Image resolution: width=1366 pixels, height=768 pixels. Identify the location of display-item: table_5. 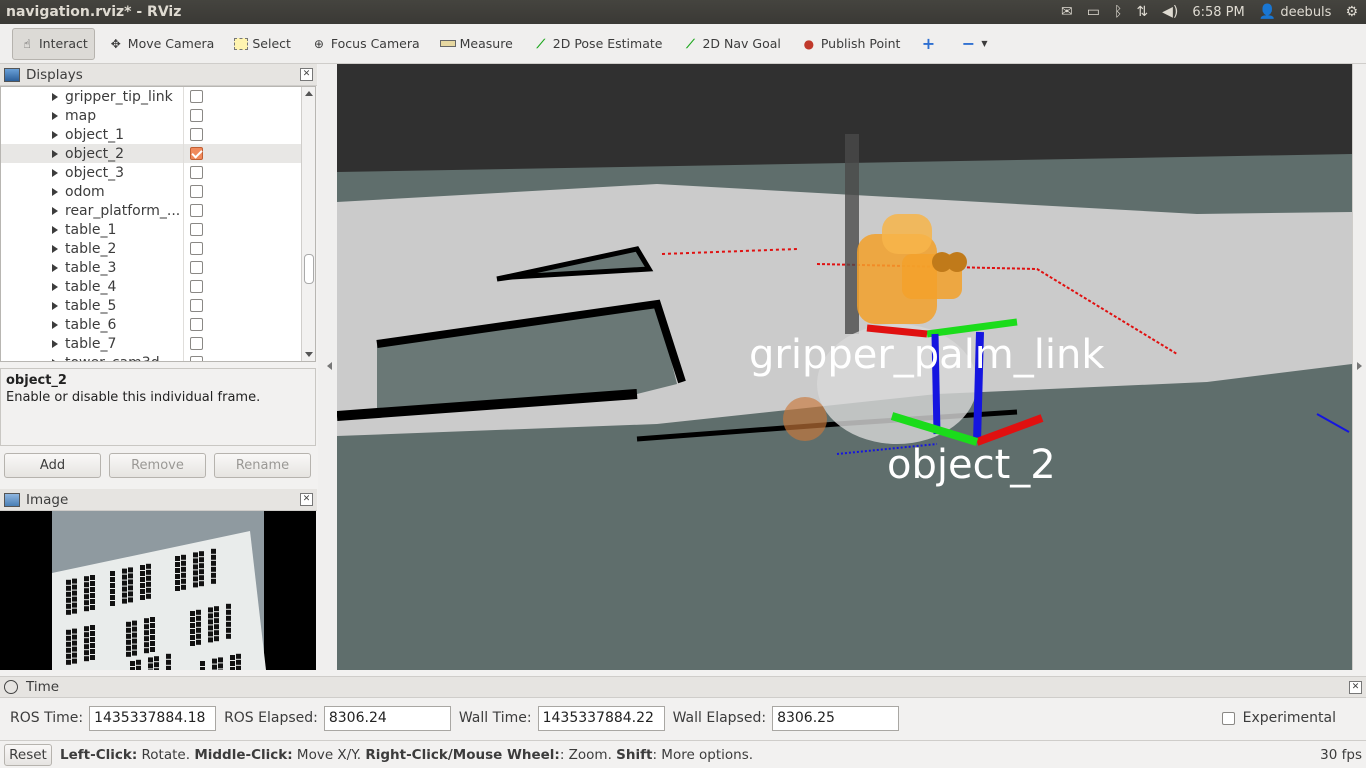
(158, 305).